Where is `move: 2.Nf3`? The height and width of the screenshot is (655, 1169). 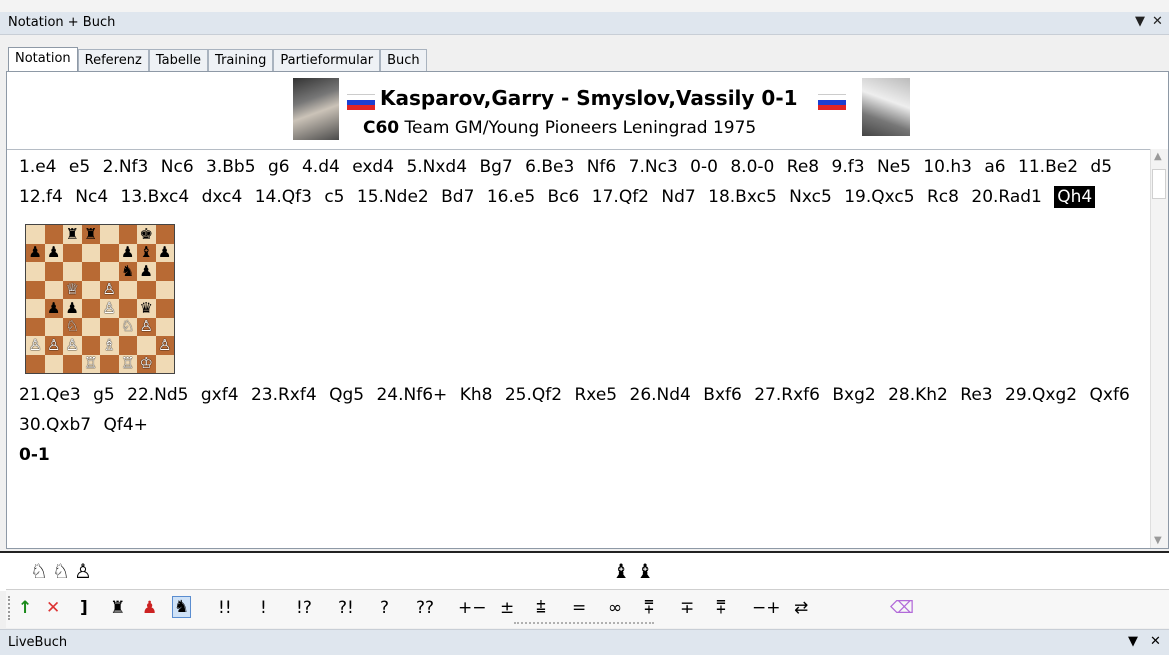
move: 2.Nf3 is located at coordinates (126, 167).